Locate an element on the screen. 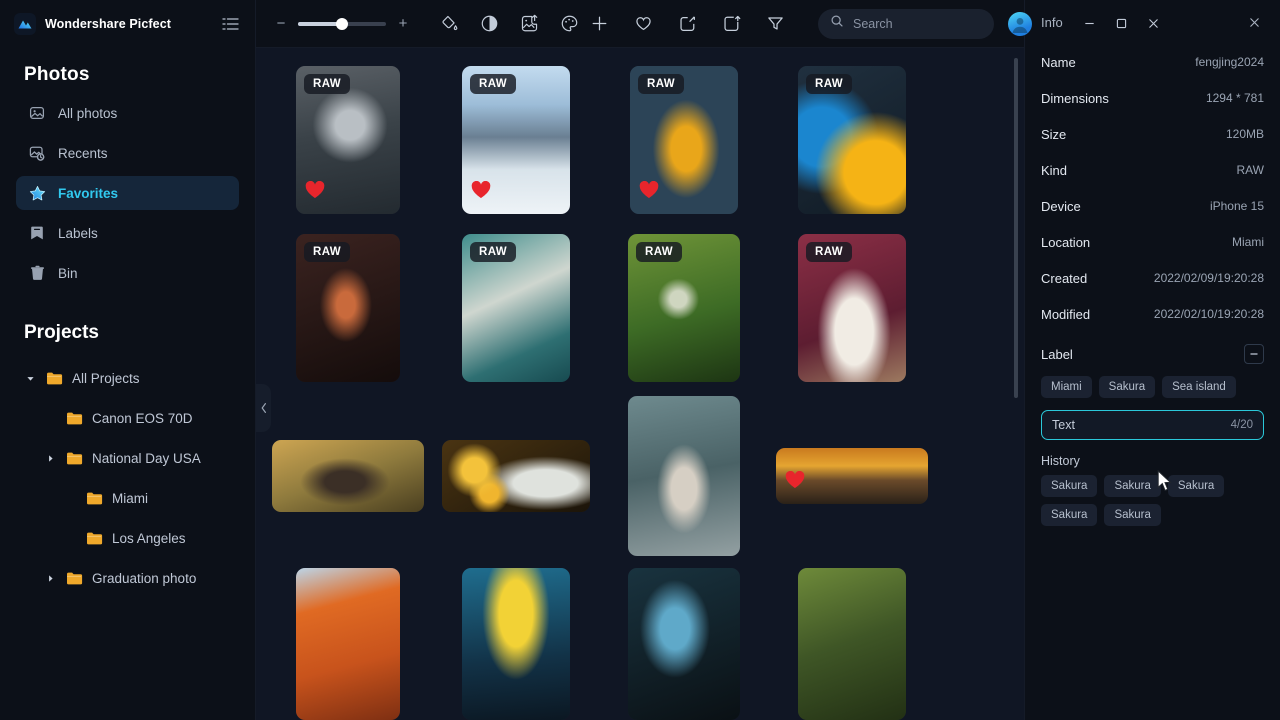  plus-icon is located at coordinates (599, 24).